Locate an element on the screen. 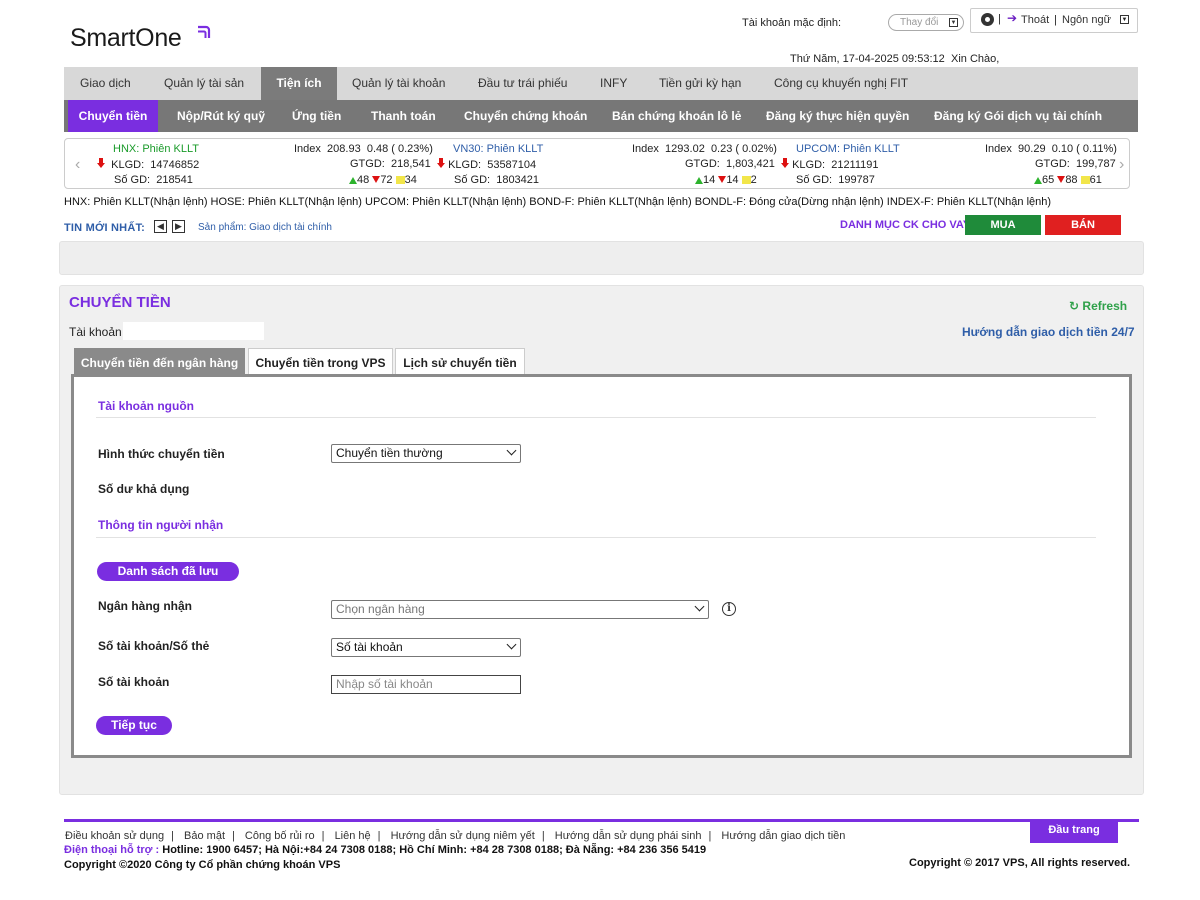  upcom-up-count: 65 is located at coordinates (1048, 180).